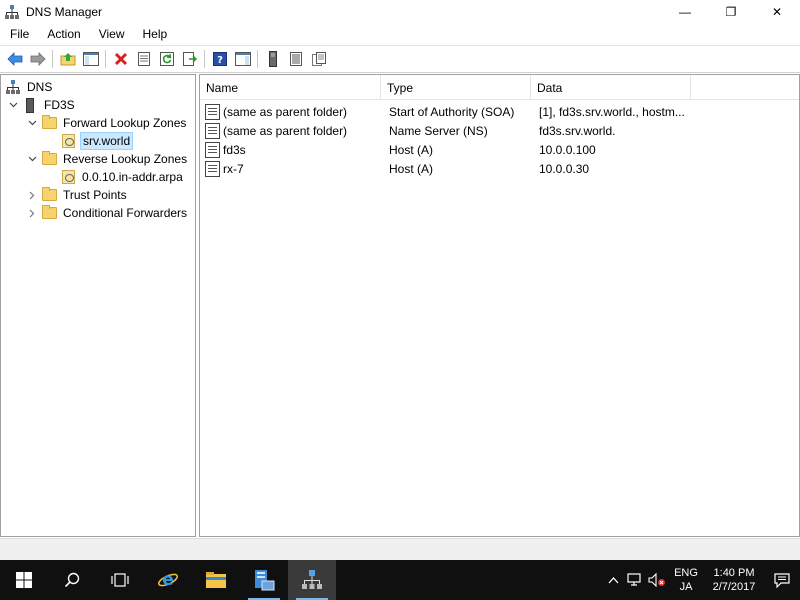 The image size is (800, 600). What do you see at coordinates (400, 580) in the screenshot?
I see `taskbar: e ENG JA 1:40 PM 2/7/2017` at bounding box center [400, 580].